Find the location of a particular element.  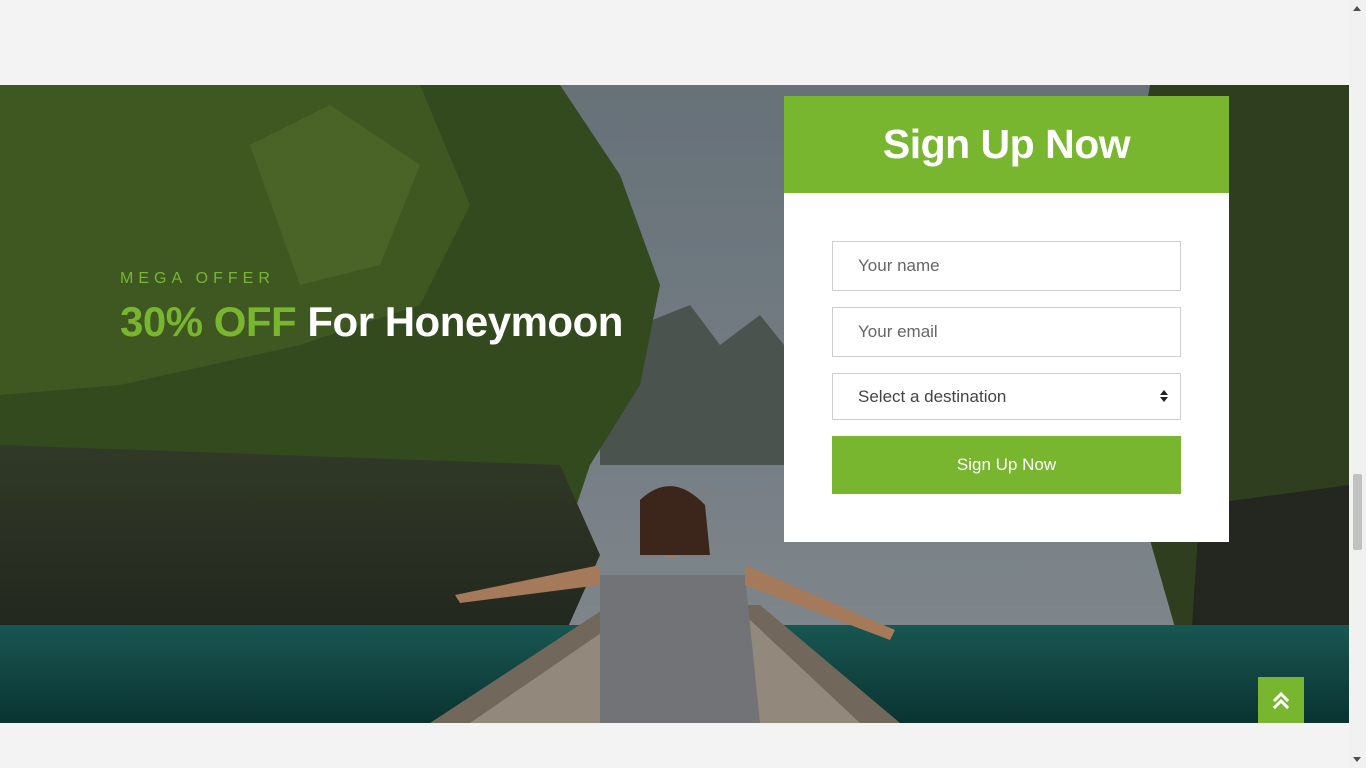

signup-card-header: Sign Up Now is located at coordinates (1006, 144).